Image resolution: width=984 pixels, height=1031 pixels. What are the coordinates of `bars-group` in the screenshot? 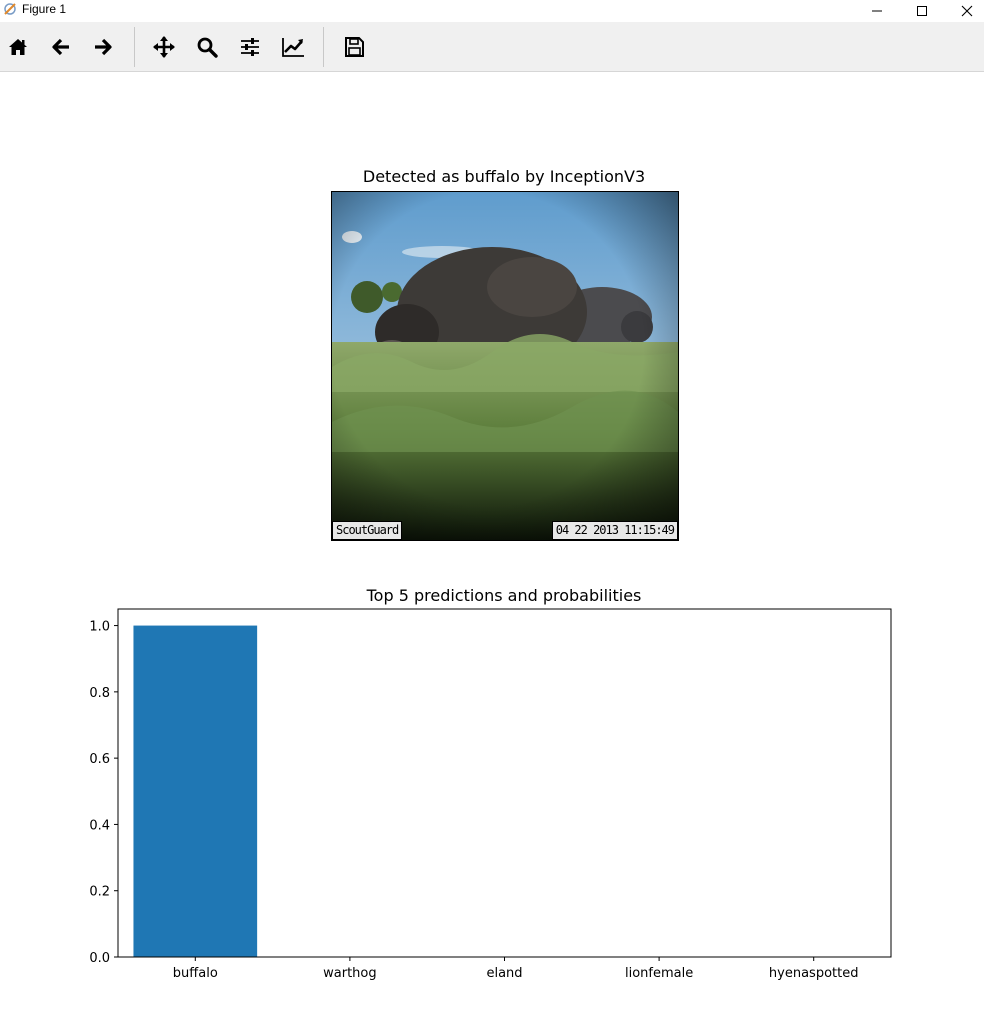 It's located at (195, 791).